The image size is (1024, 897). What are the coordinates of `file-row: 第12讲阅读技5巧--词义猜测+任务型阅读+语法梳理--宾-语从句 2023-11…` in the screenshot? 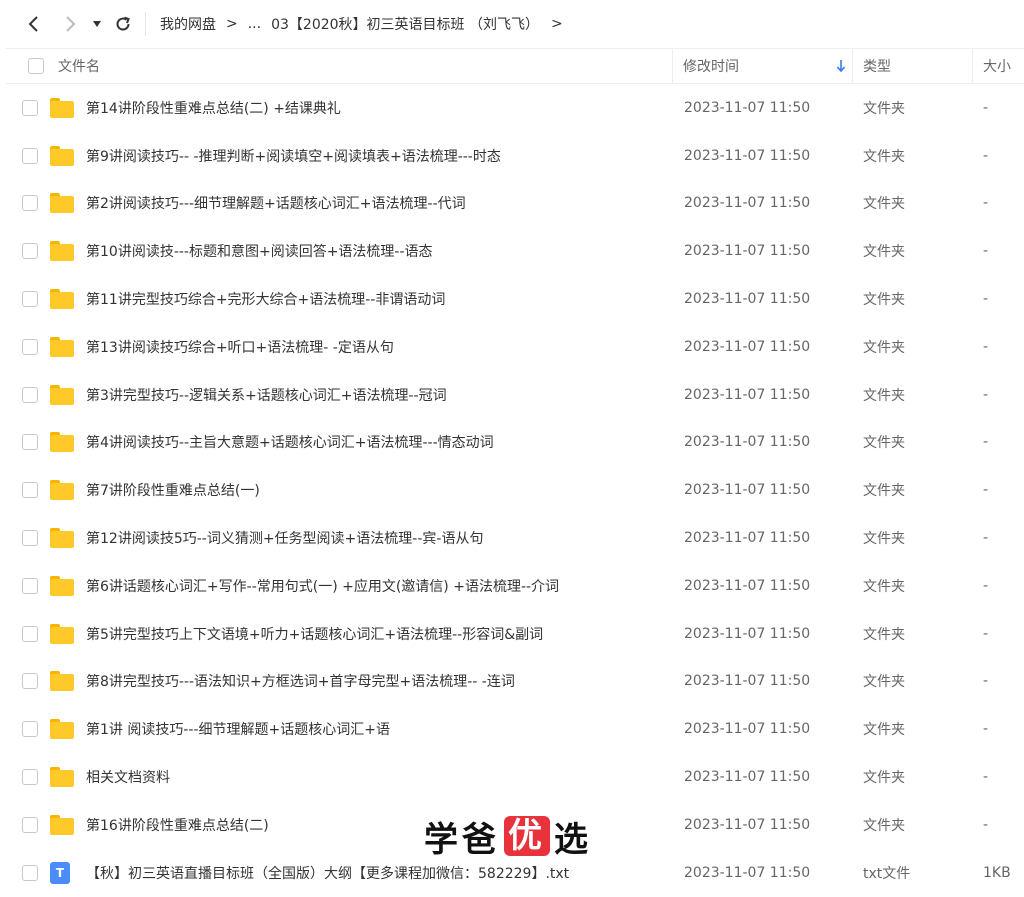 It's located at (512, 538).